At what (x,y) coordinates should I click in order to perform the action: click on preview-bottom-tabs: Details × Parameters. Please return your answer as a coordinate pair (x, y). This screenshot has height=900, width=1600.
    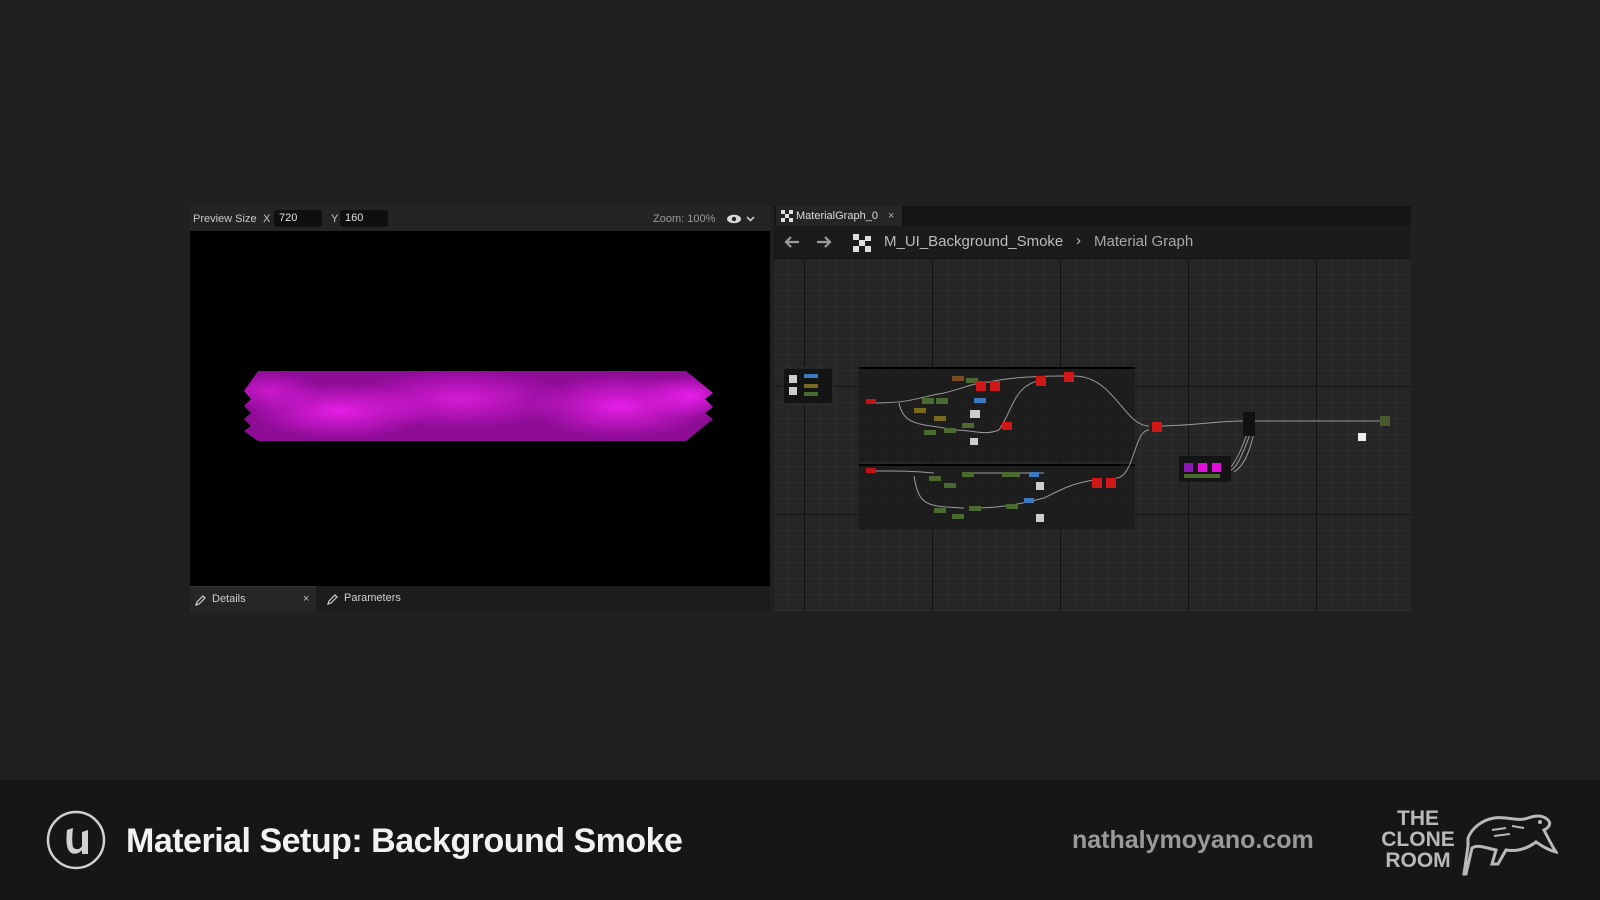
    Looking at the image, I should click on (480, 599).